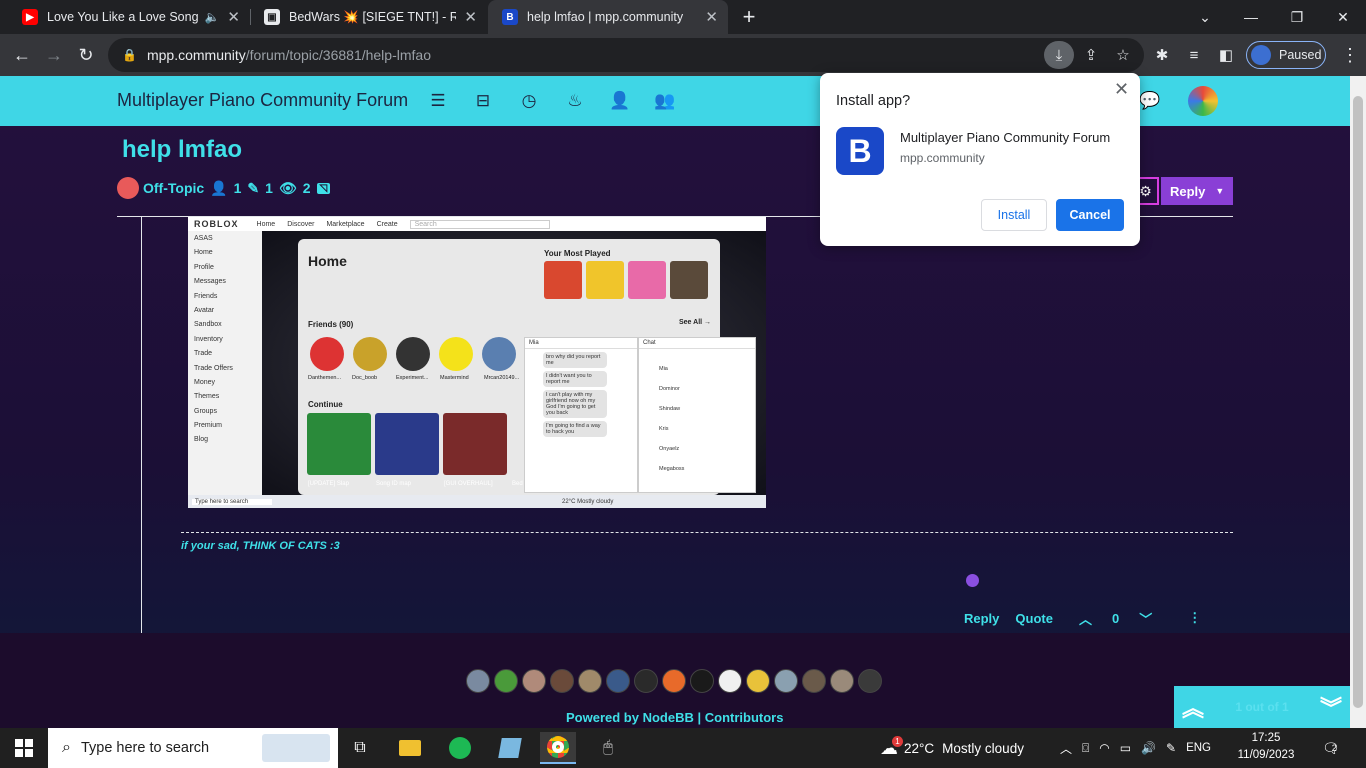 The image size is (1366, 768). What do you see at coordinates (1350, 55) in the screenshot?
I see `menu-icon: ⋮` at bounding box center [1350, 55].